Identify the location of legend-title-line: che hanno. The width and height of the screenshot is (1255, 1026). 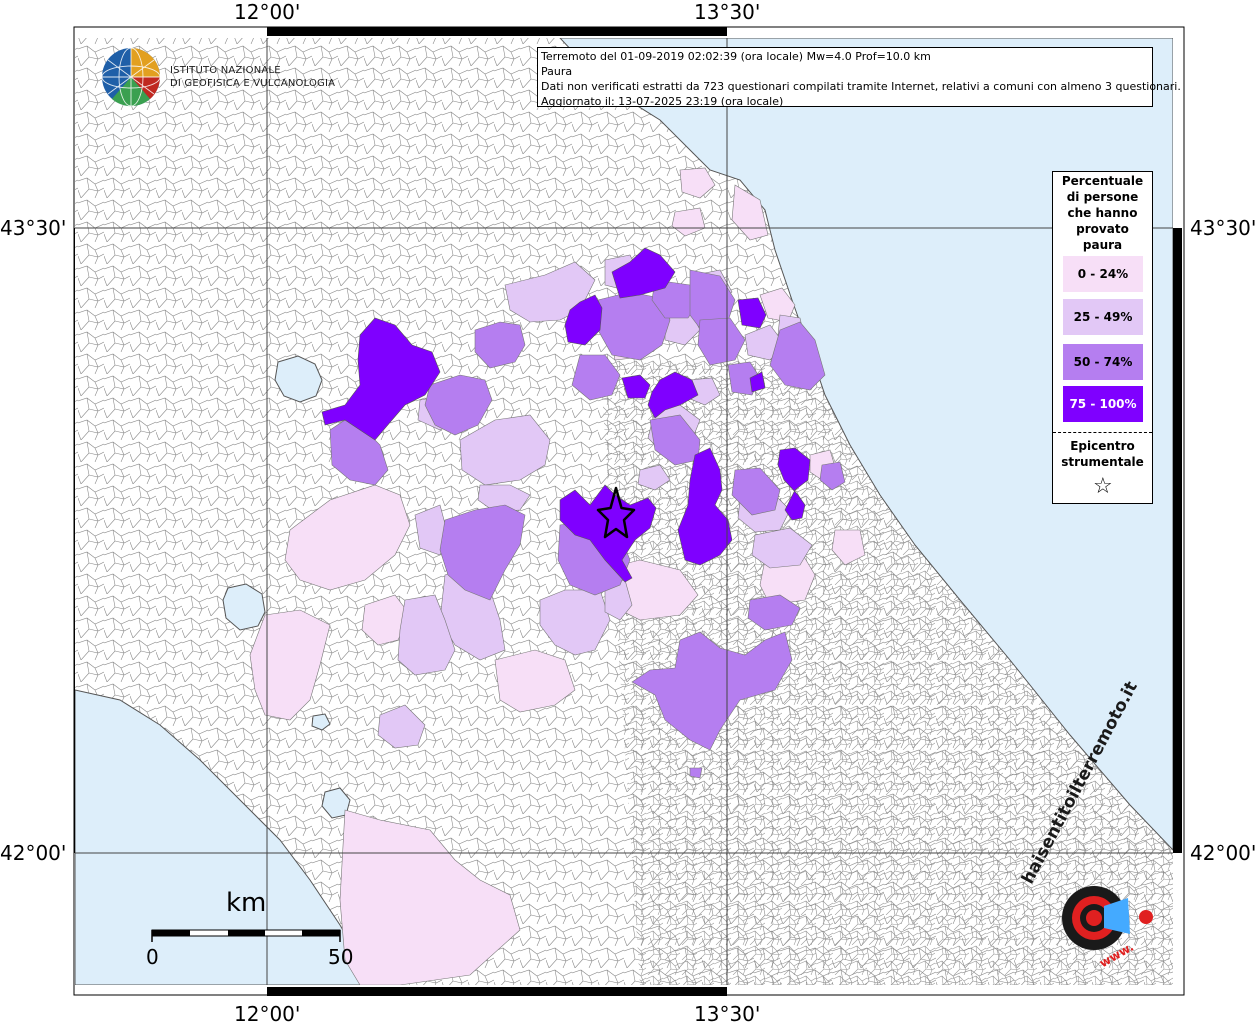
(1102, 213).